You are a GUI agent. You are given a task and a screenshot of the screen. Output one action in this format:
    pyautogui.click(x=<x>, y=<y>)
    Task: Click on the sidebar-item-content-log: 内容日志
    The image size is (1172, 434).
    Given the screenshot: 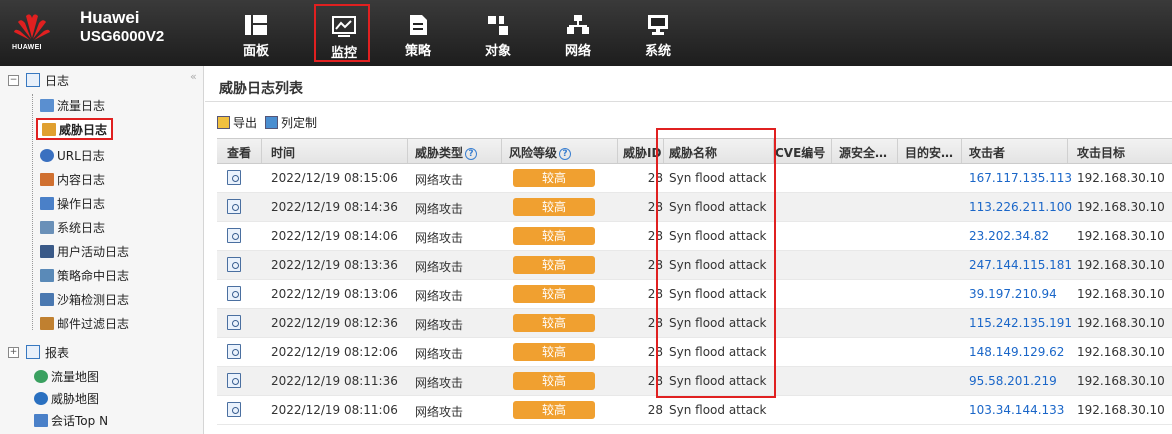 What is the action you would take?
    pyautogui.click(x=72, y=179)
    